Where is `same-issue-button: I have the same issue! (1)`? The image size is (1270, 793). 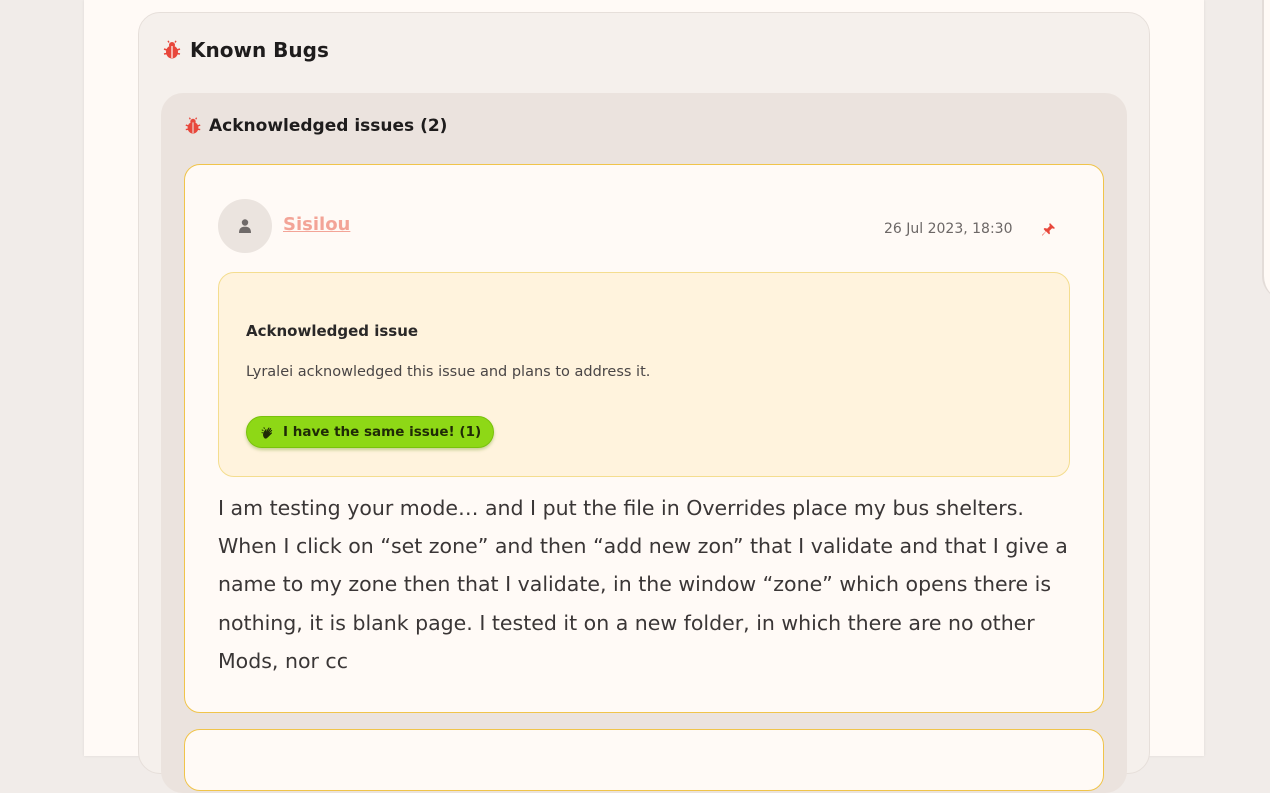
same-issue-button: I have the same issue! (1) is located at coordinates (370, 432).